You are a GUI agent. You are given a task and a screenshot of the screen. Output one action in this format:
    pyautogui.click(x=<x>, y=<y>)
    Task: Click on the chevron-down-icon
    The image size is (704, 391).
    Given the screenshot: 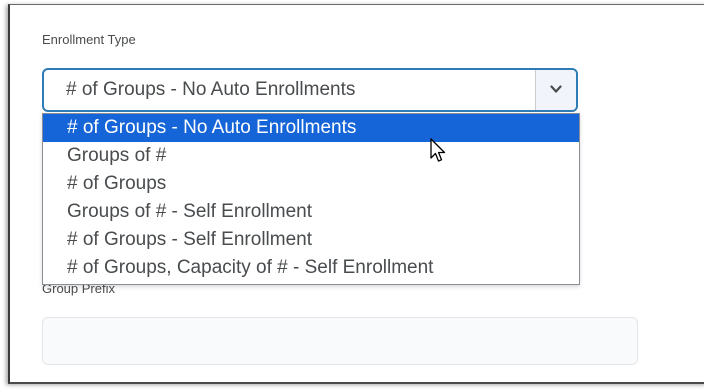 What is the action you would take?
    pyautogui.click(x=556, y=89)
    